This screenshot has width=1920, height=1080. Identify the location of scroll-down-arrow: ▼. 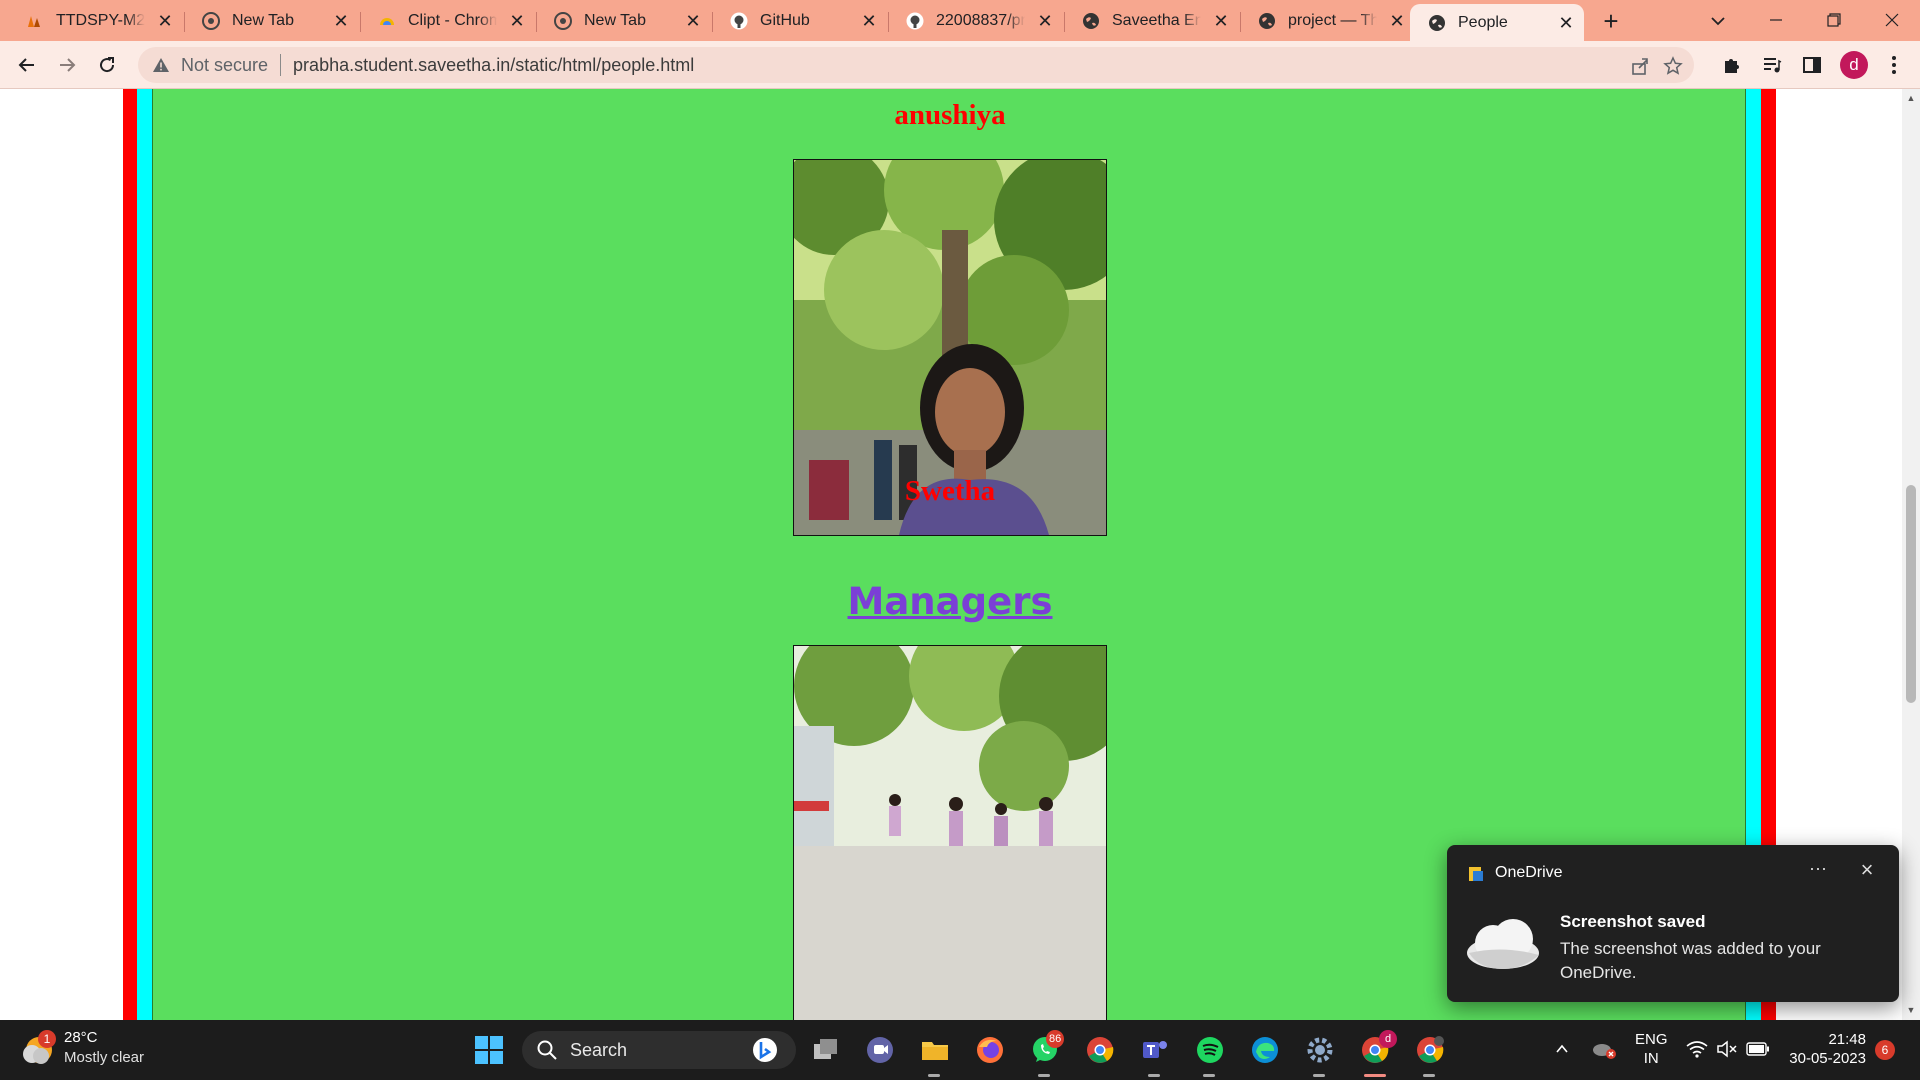
(1911, 1010).